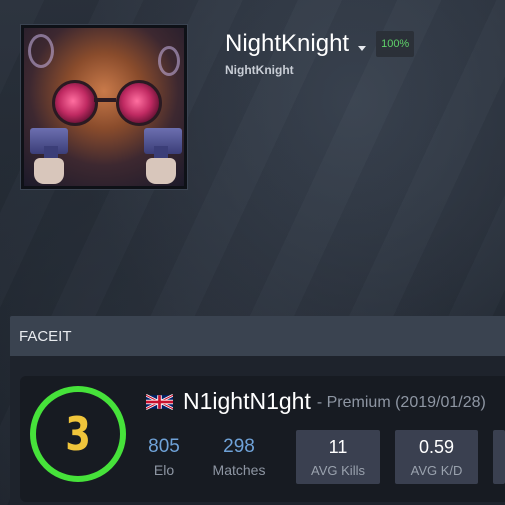 This screenshot has width=505, height=505. Describe the element at coordinates (338, 447) in the screenshot. I see `avg-kills-value: 11` at that location.